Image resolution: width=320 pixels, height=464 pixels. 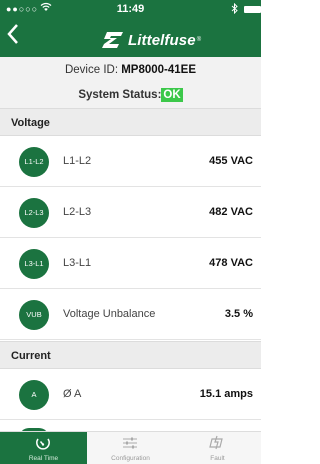 I want to click on tab-configuration: Configuration, so click(x=130, y=448).